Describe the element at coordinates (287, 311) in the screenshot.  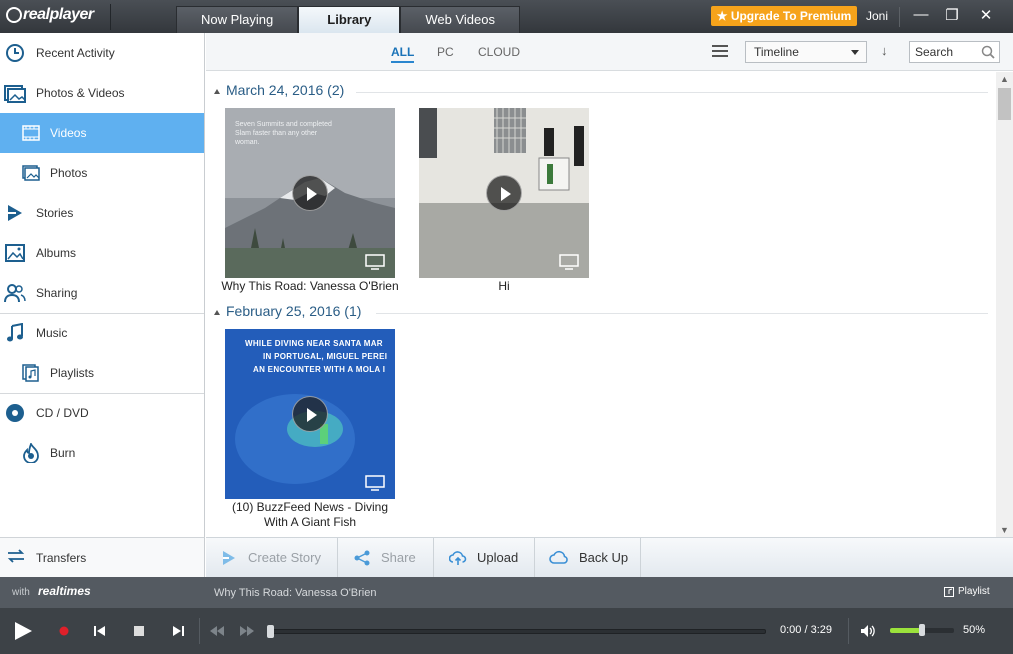
I see `group-header: February 25, 2016 (1)` at that location.